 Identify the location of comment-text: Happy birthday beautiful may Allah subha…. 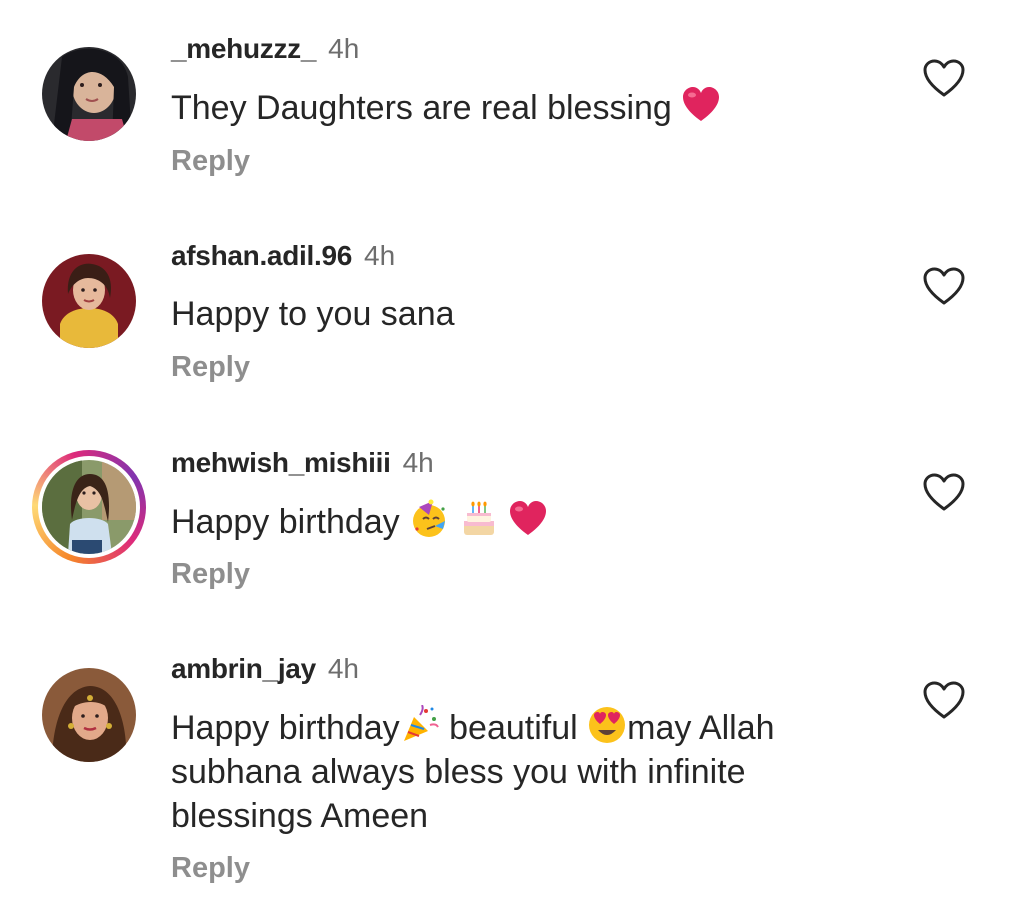
(531, 771).